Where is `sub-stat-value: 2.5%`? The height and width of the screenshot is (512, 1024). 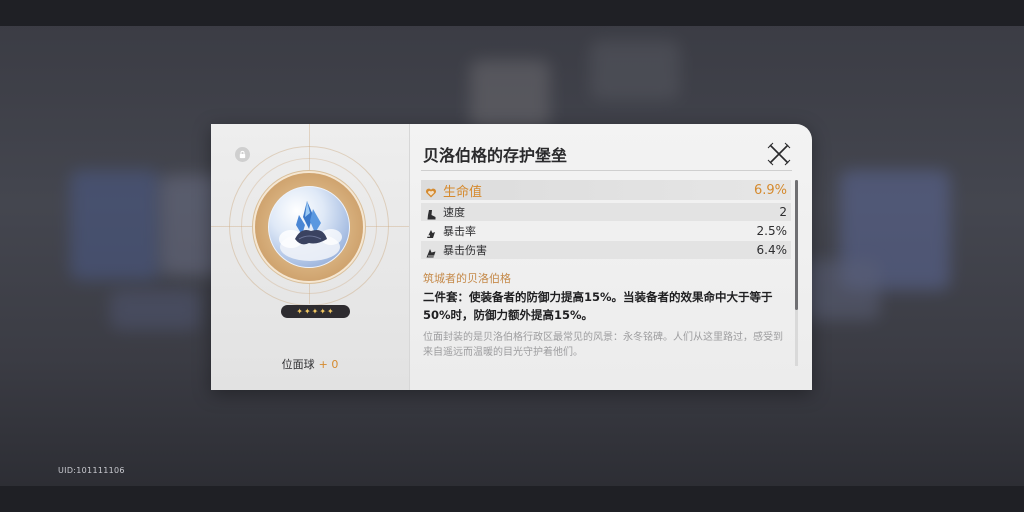
sub-stat-value: 2.5% is located at coordinates (772, 231).